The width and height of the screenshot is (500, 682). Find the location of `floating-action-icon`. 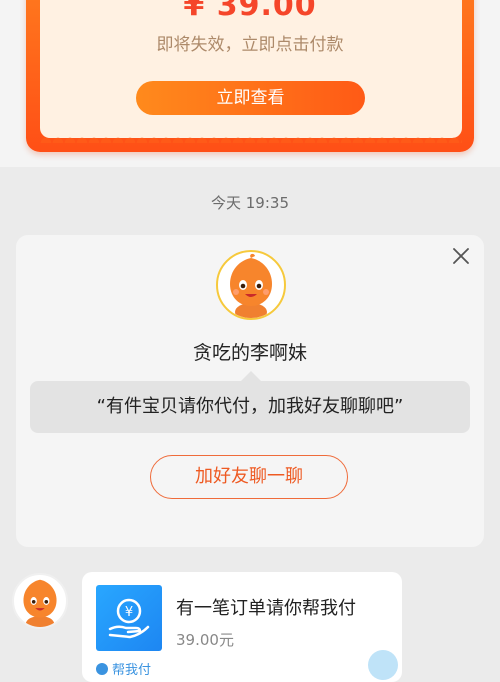

floating-action-icon is located at coordinates (383, 665).